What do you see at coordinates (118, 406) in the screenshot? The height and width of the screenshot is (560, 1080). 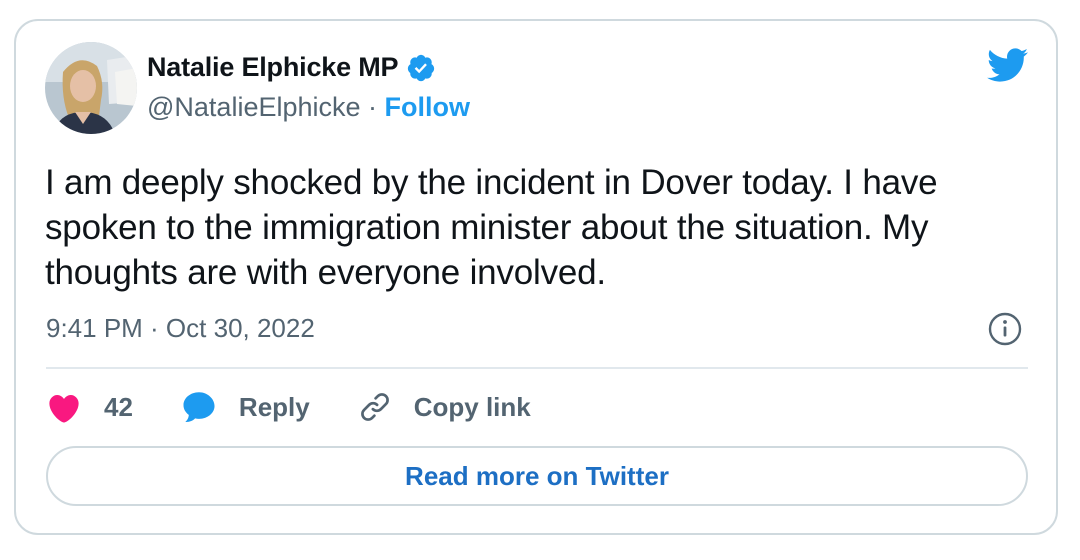 I see `like-count: 42` at bounding box center [118, 406].